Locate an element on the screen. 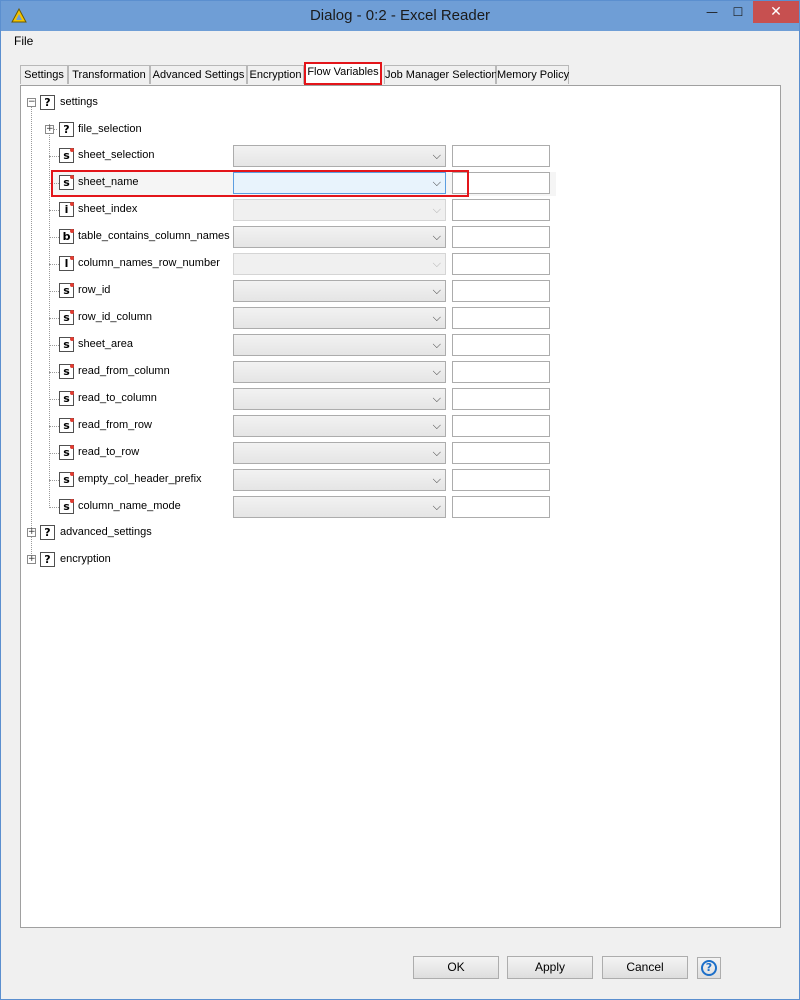 Image resolution: width=800 pixels, height=1000 pixels. tree-node-table-contains-column-names: table_contains_column_names is located at coordinates (154, 236).